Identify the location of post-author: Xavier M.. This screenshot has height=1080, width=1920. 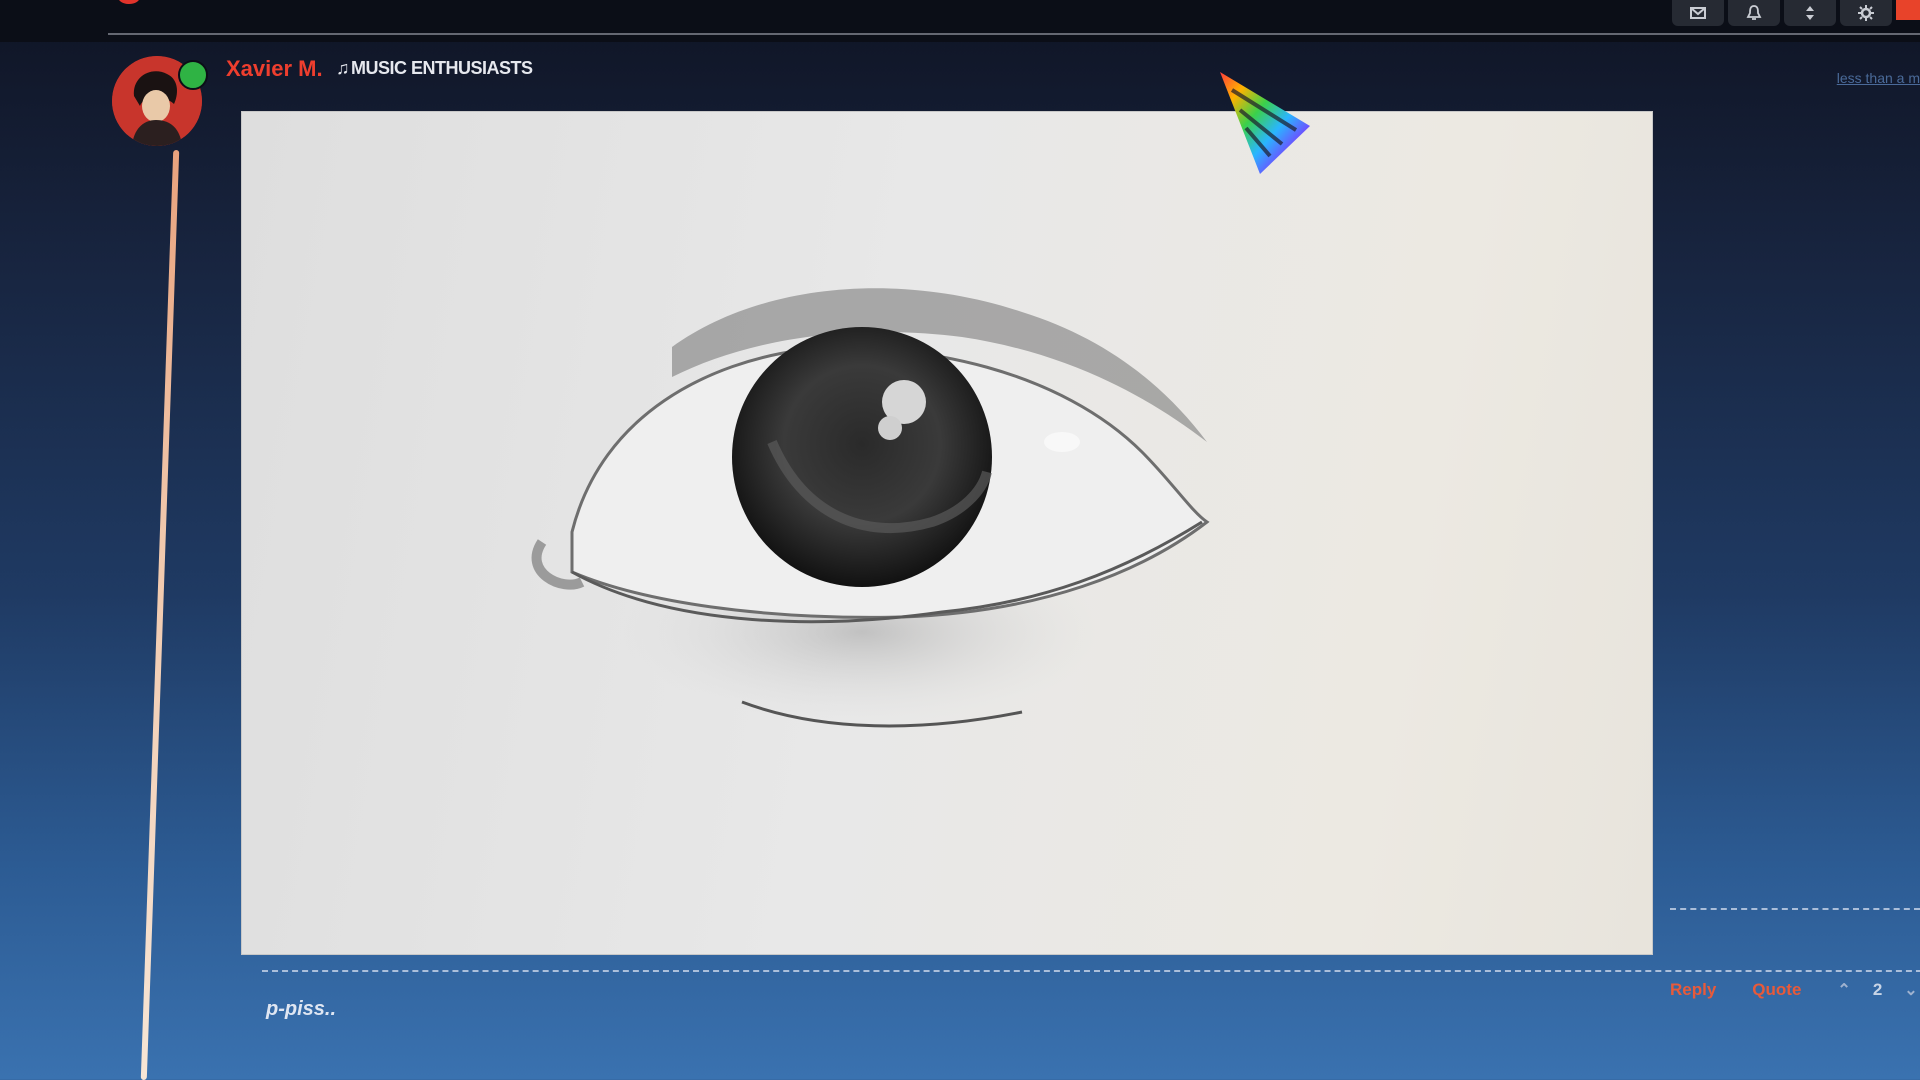
(274, 69).